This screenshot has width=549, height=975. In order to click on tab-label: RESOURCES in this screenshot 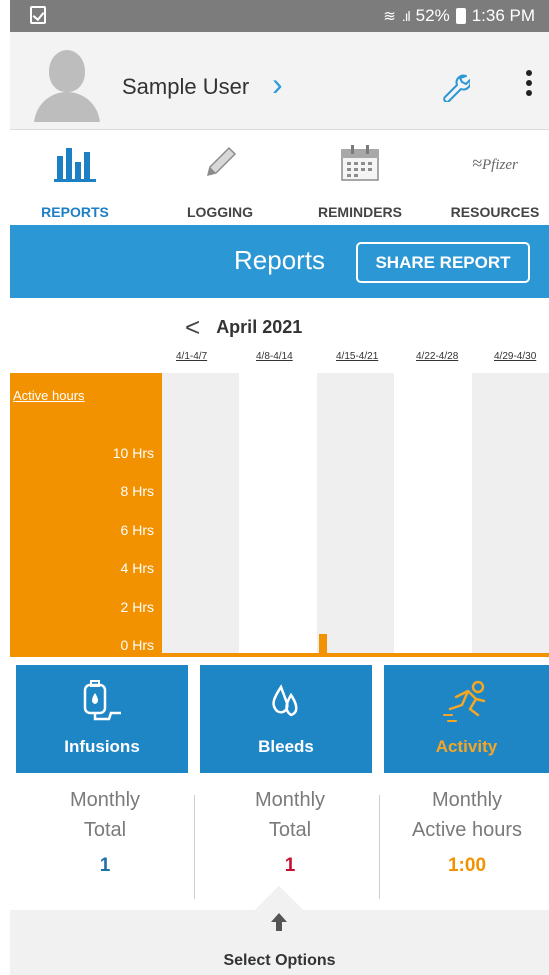, I will do `click(495, 212)`.